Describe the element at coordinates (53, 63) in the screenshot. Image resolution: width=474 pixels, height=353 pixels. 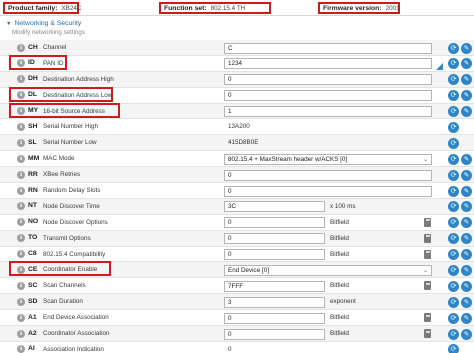
I see `setting-name: PAN ID` at that location.